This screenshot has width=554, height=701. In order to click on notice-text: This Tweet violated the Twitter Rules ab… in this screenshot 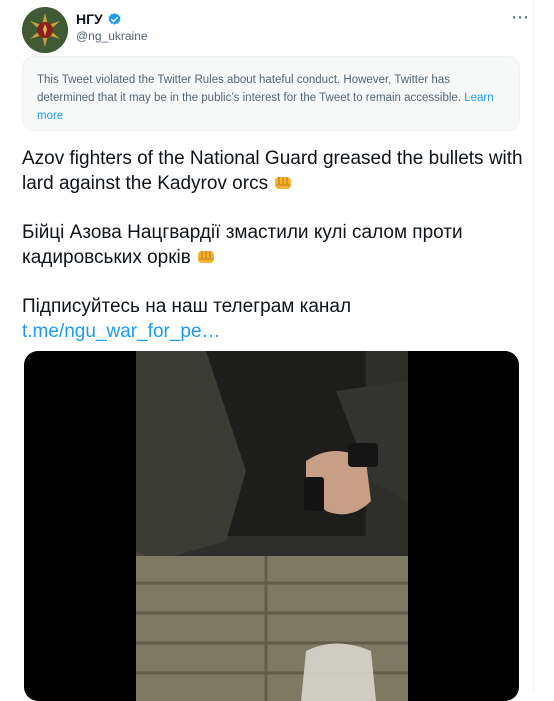, I will do `click(249, 89)`.